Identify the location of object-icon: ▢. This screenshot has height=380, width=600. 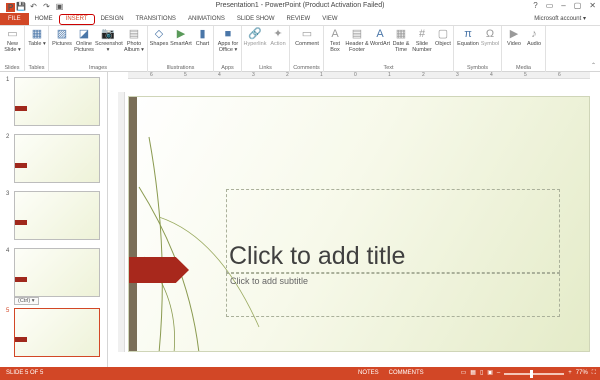
(443, 34).